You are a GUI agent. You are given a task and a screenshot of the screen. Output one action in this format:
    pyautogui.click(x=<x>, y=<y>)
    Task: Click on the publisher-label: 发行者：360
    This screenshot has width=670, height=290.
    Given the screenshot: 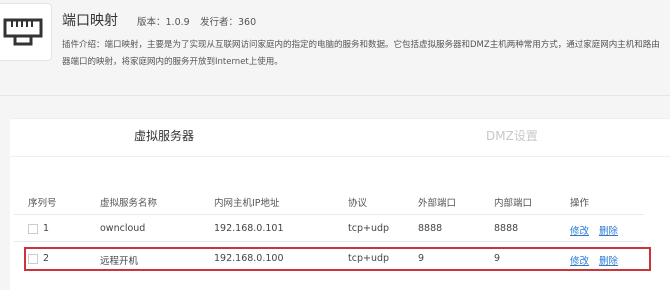 What is the action you would take?
    pyautogui.click(x=228, y=22)
    